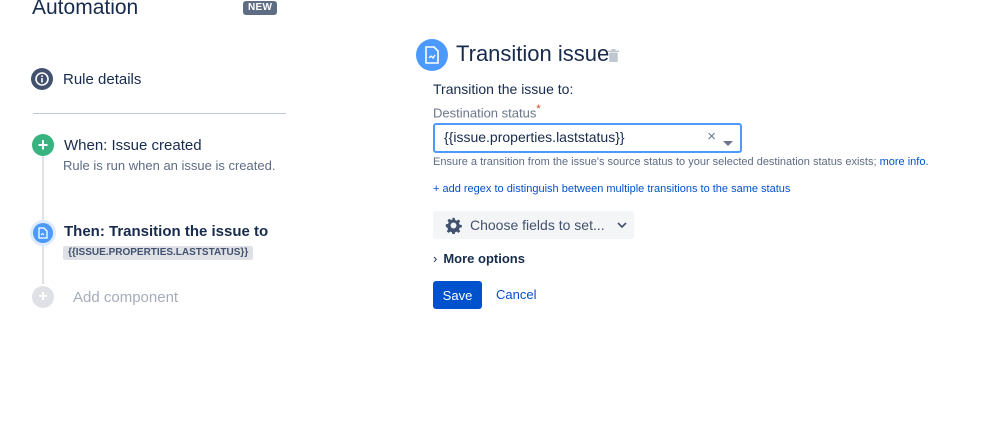 Image resolution: width=998 pixels, height=424 pixels. Describe the element at coordinates (453, 225) in the screenshot. I see `gear-icon` at that location.